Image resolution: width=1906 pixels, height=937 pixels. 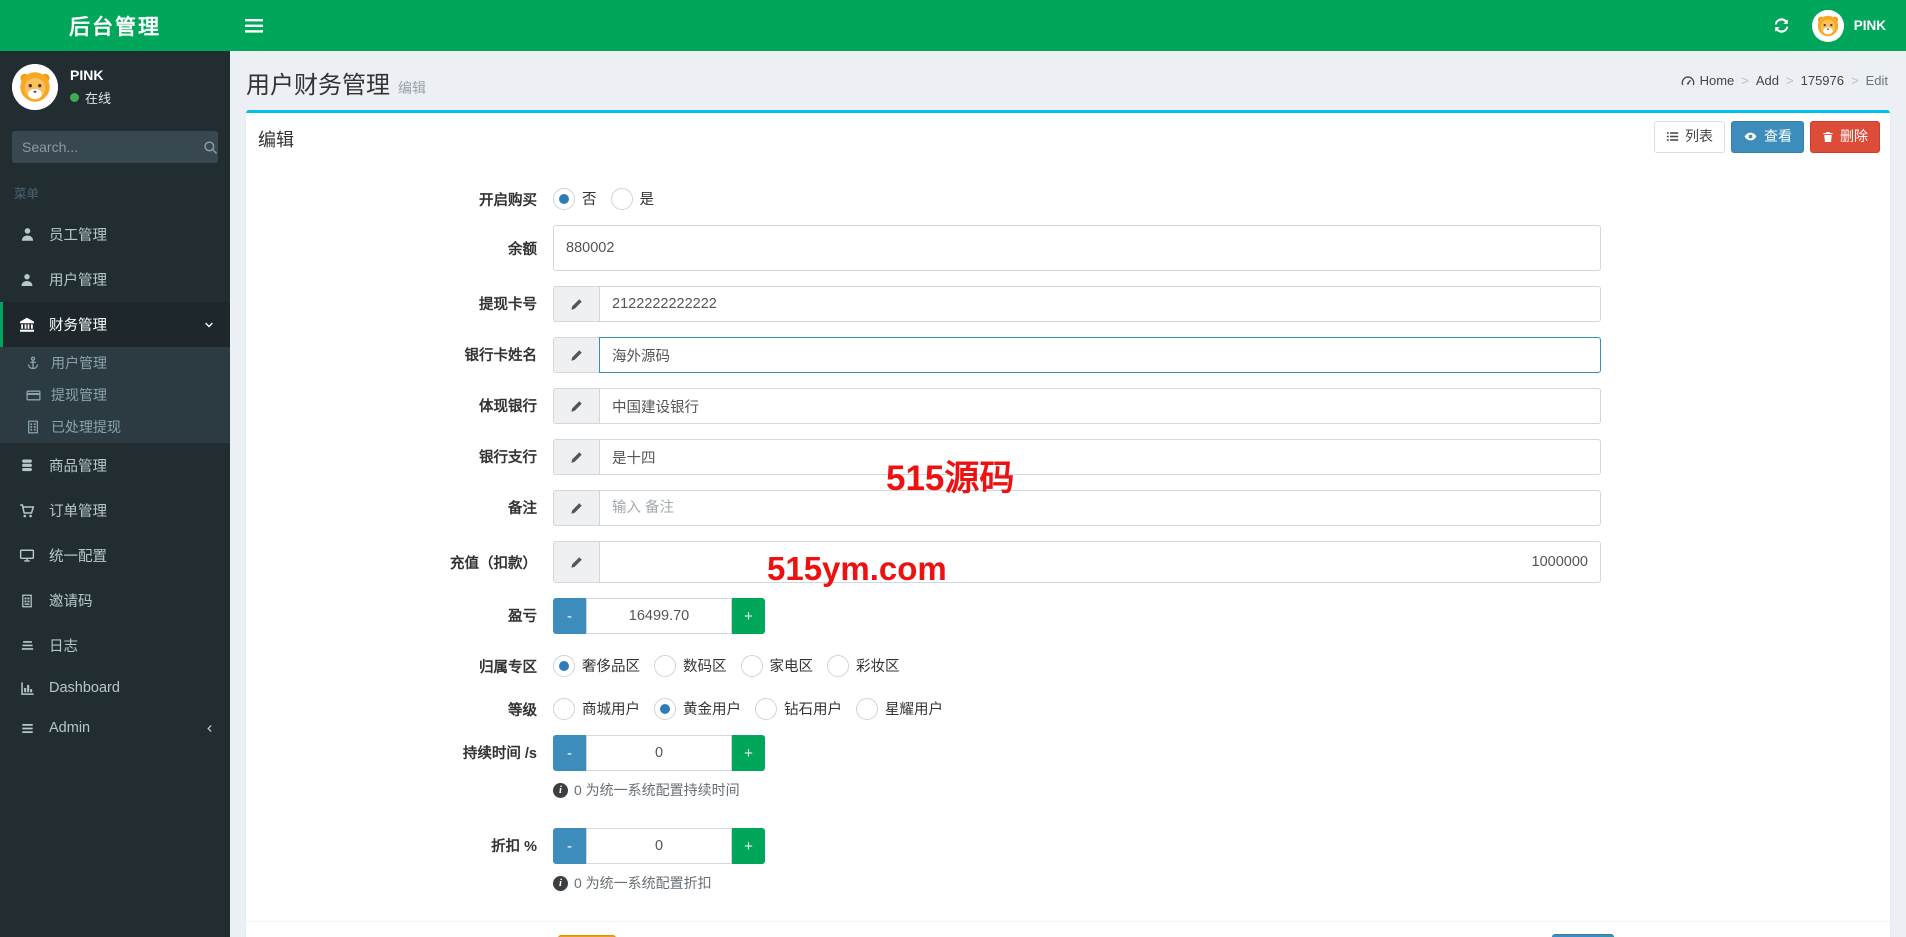 I want to click on sidebar-item-config: 统一配置, so click(x=115, y=555).